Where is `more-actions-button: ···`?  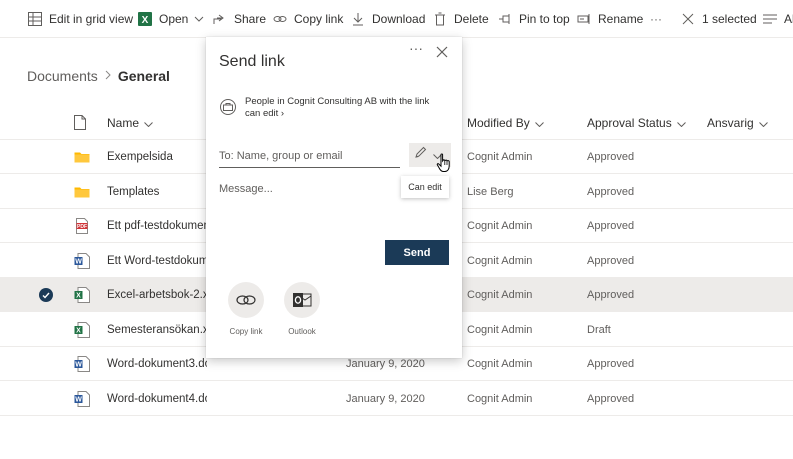
more-actions-button: ··· is located at coordinates (656, 19).